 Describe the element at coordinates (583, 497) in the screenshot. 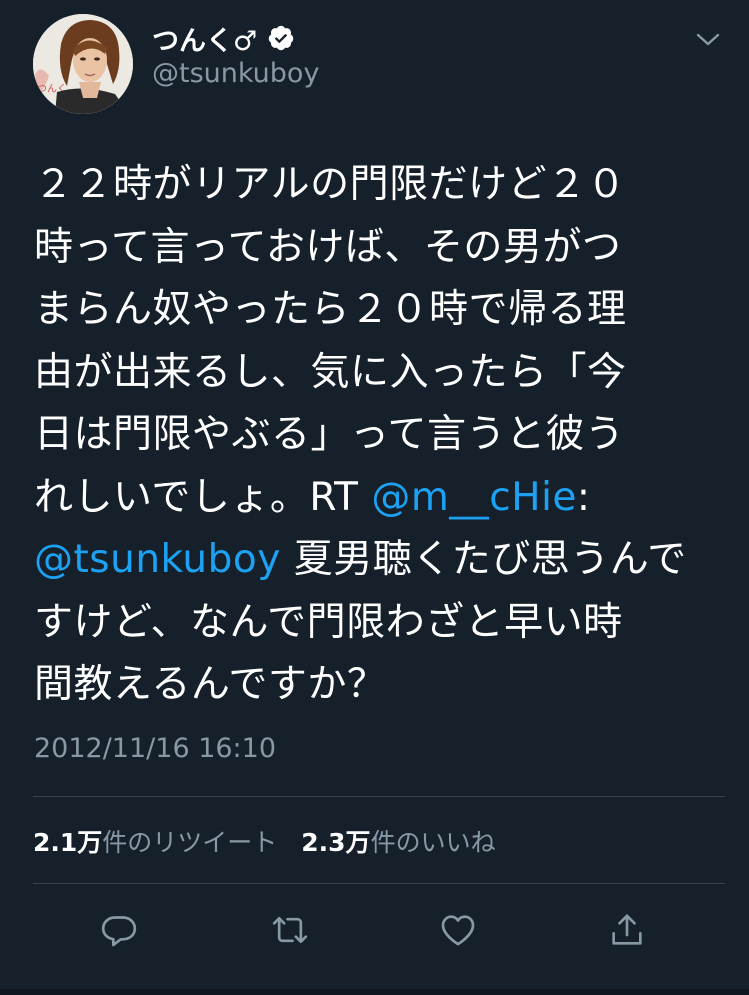

I see `tweet-text-segment: :` at that location.